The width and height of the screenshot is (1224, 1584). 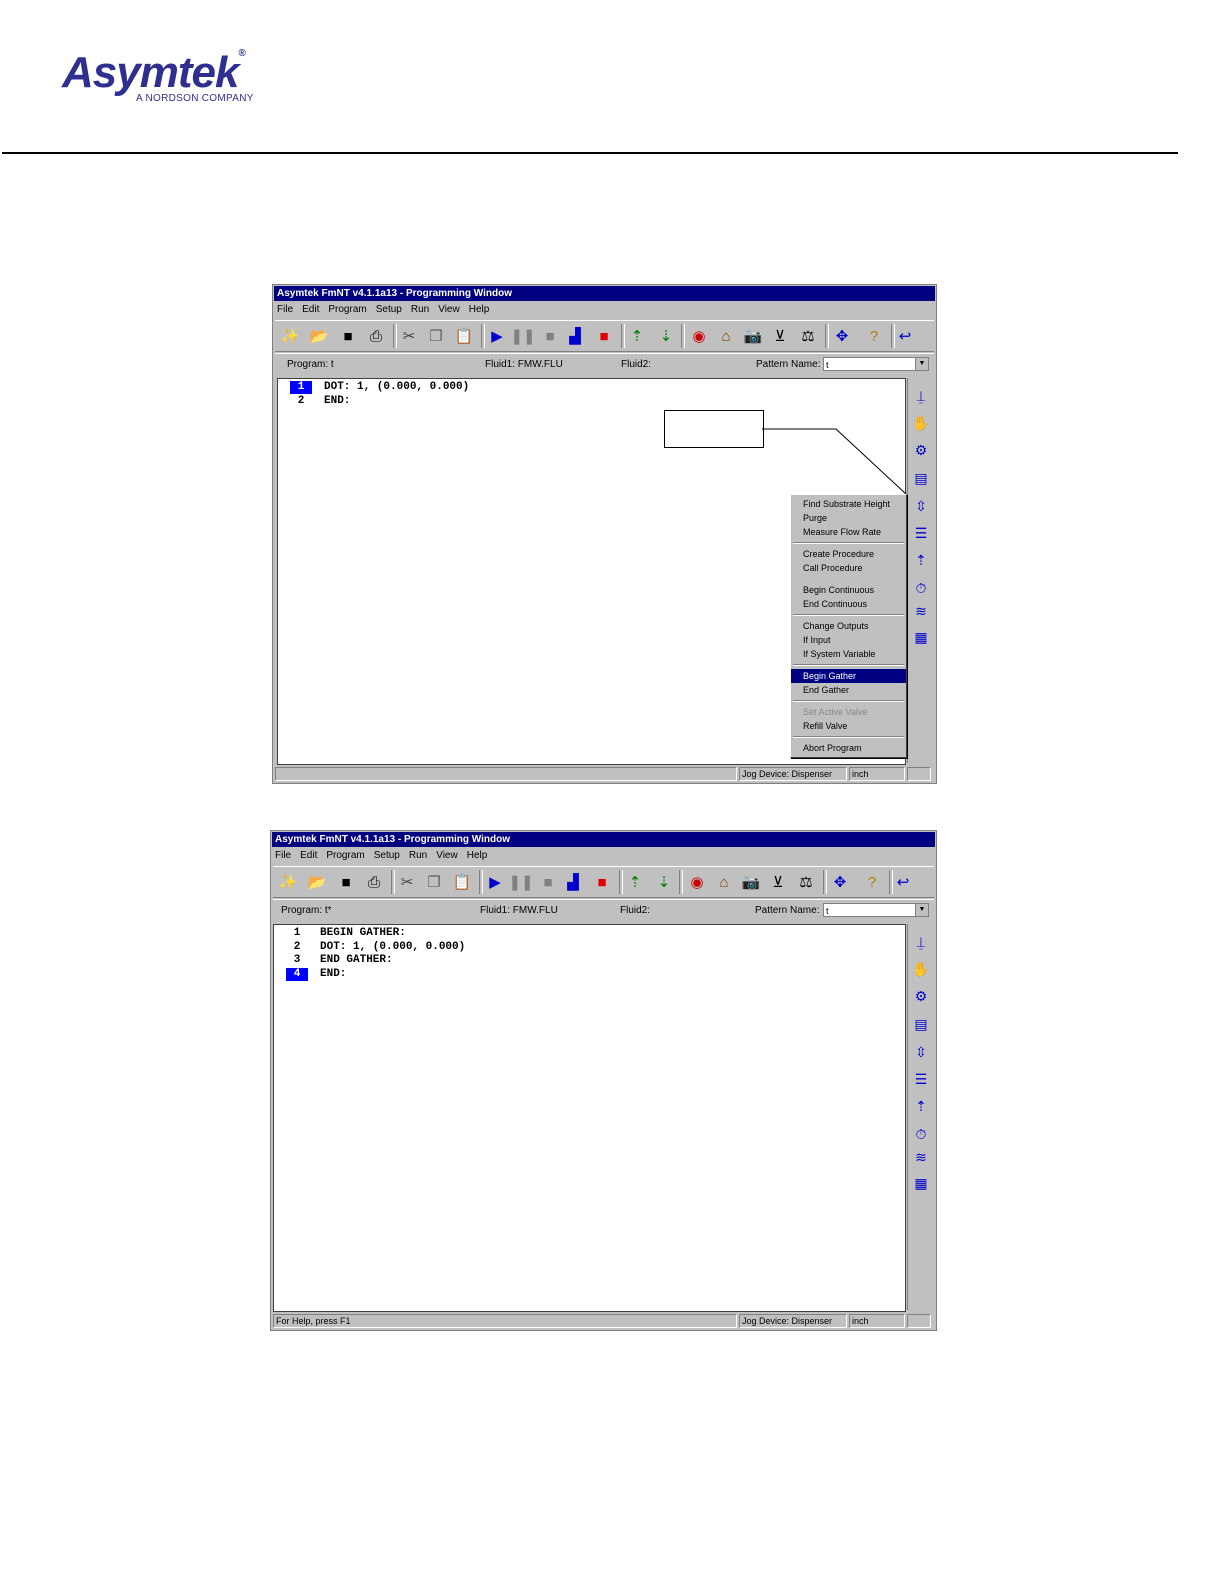 I want to click on menu-item-call-procedure: Call Procedure, so click(x=848, y=568).